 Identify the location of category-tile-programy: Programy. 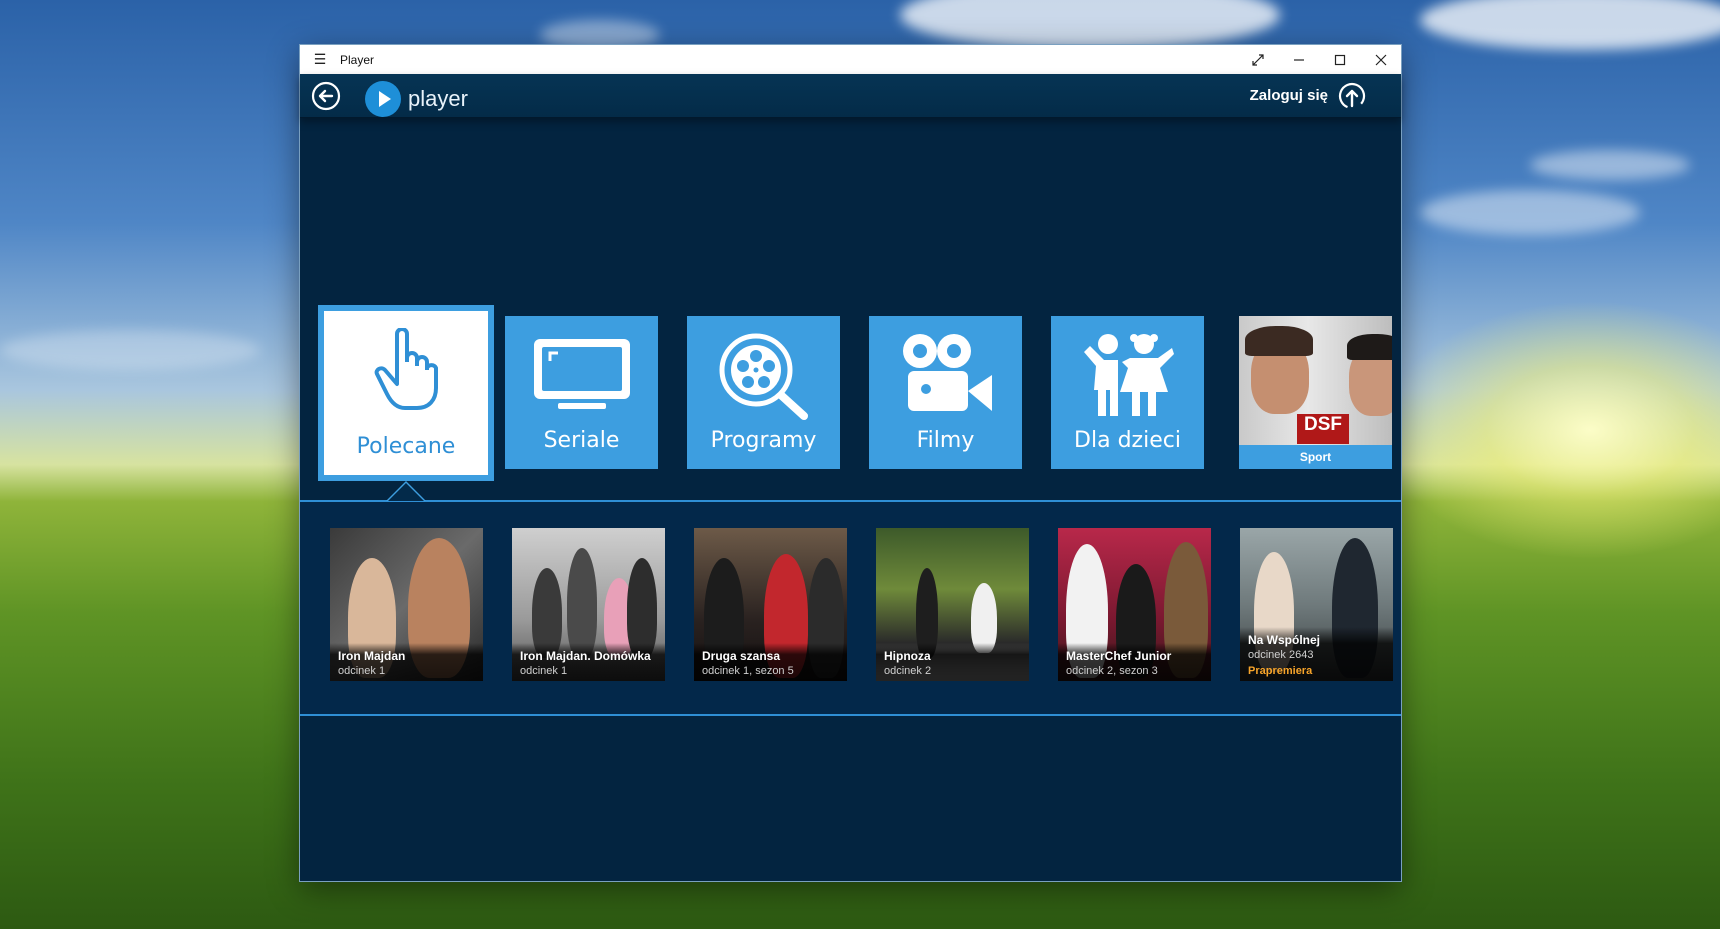
(763, 392).